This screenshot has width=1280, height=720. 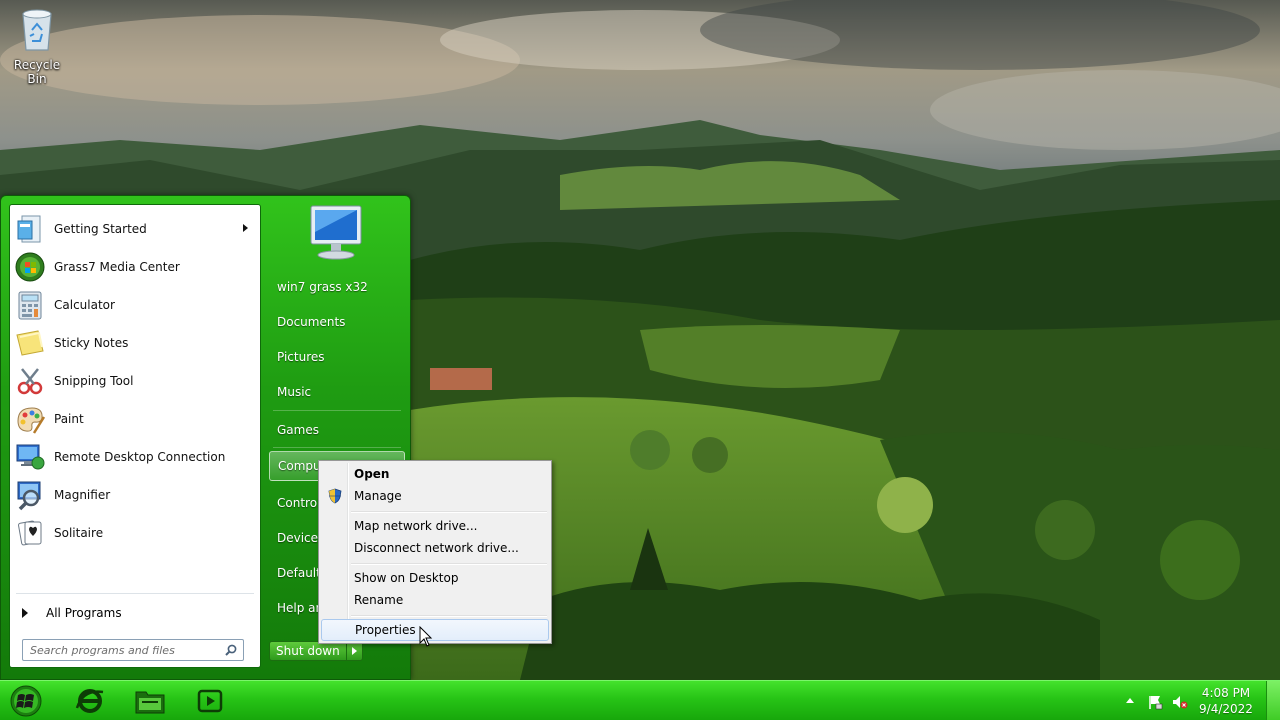 What do you see at coordinates (337, 322) in the screenshot?
I see `start-documents: Documents` at bounding box center [337, 322].